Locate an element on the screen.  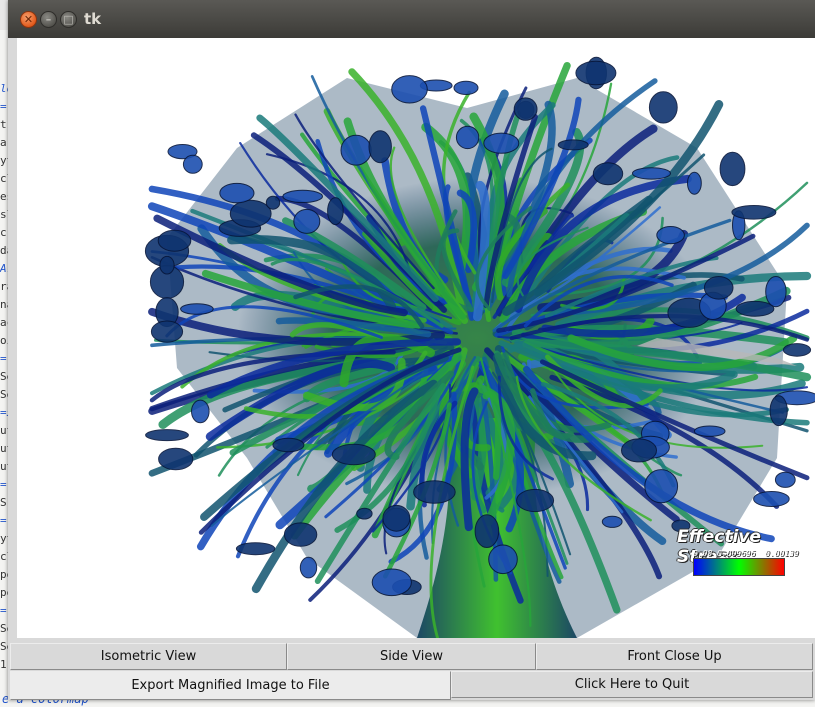
title-bar: ✕ – □ tk is located at coordinates (411, 19).